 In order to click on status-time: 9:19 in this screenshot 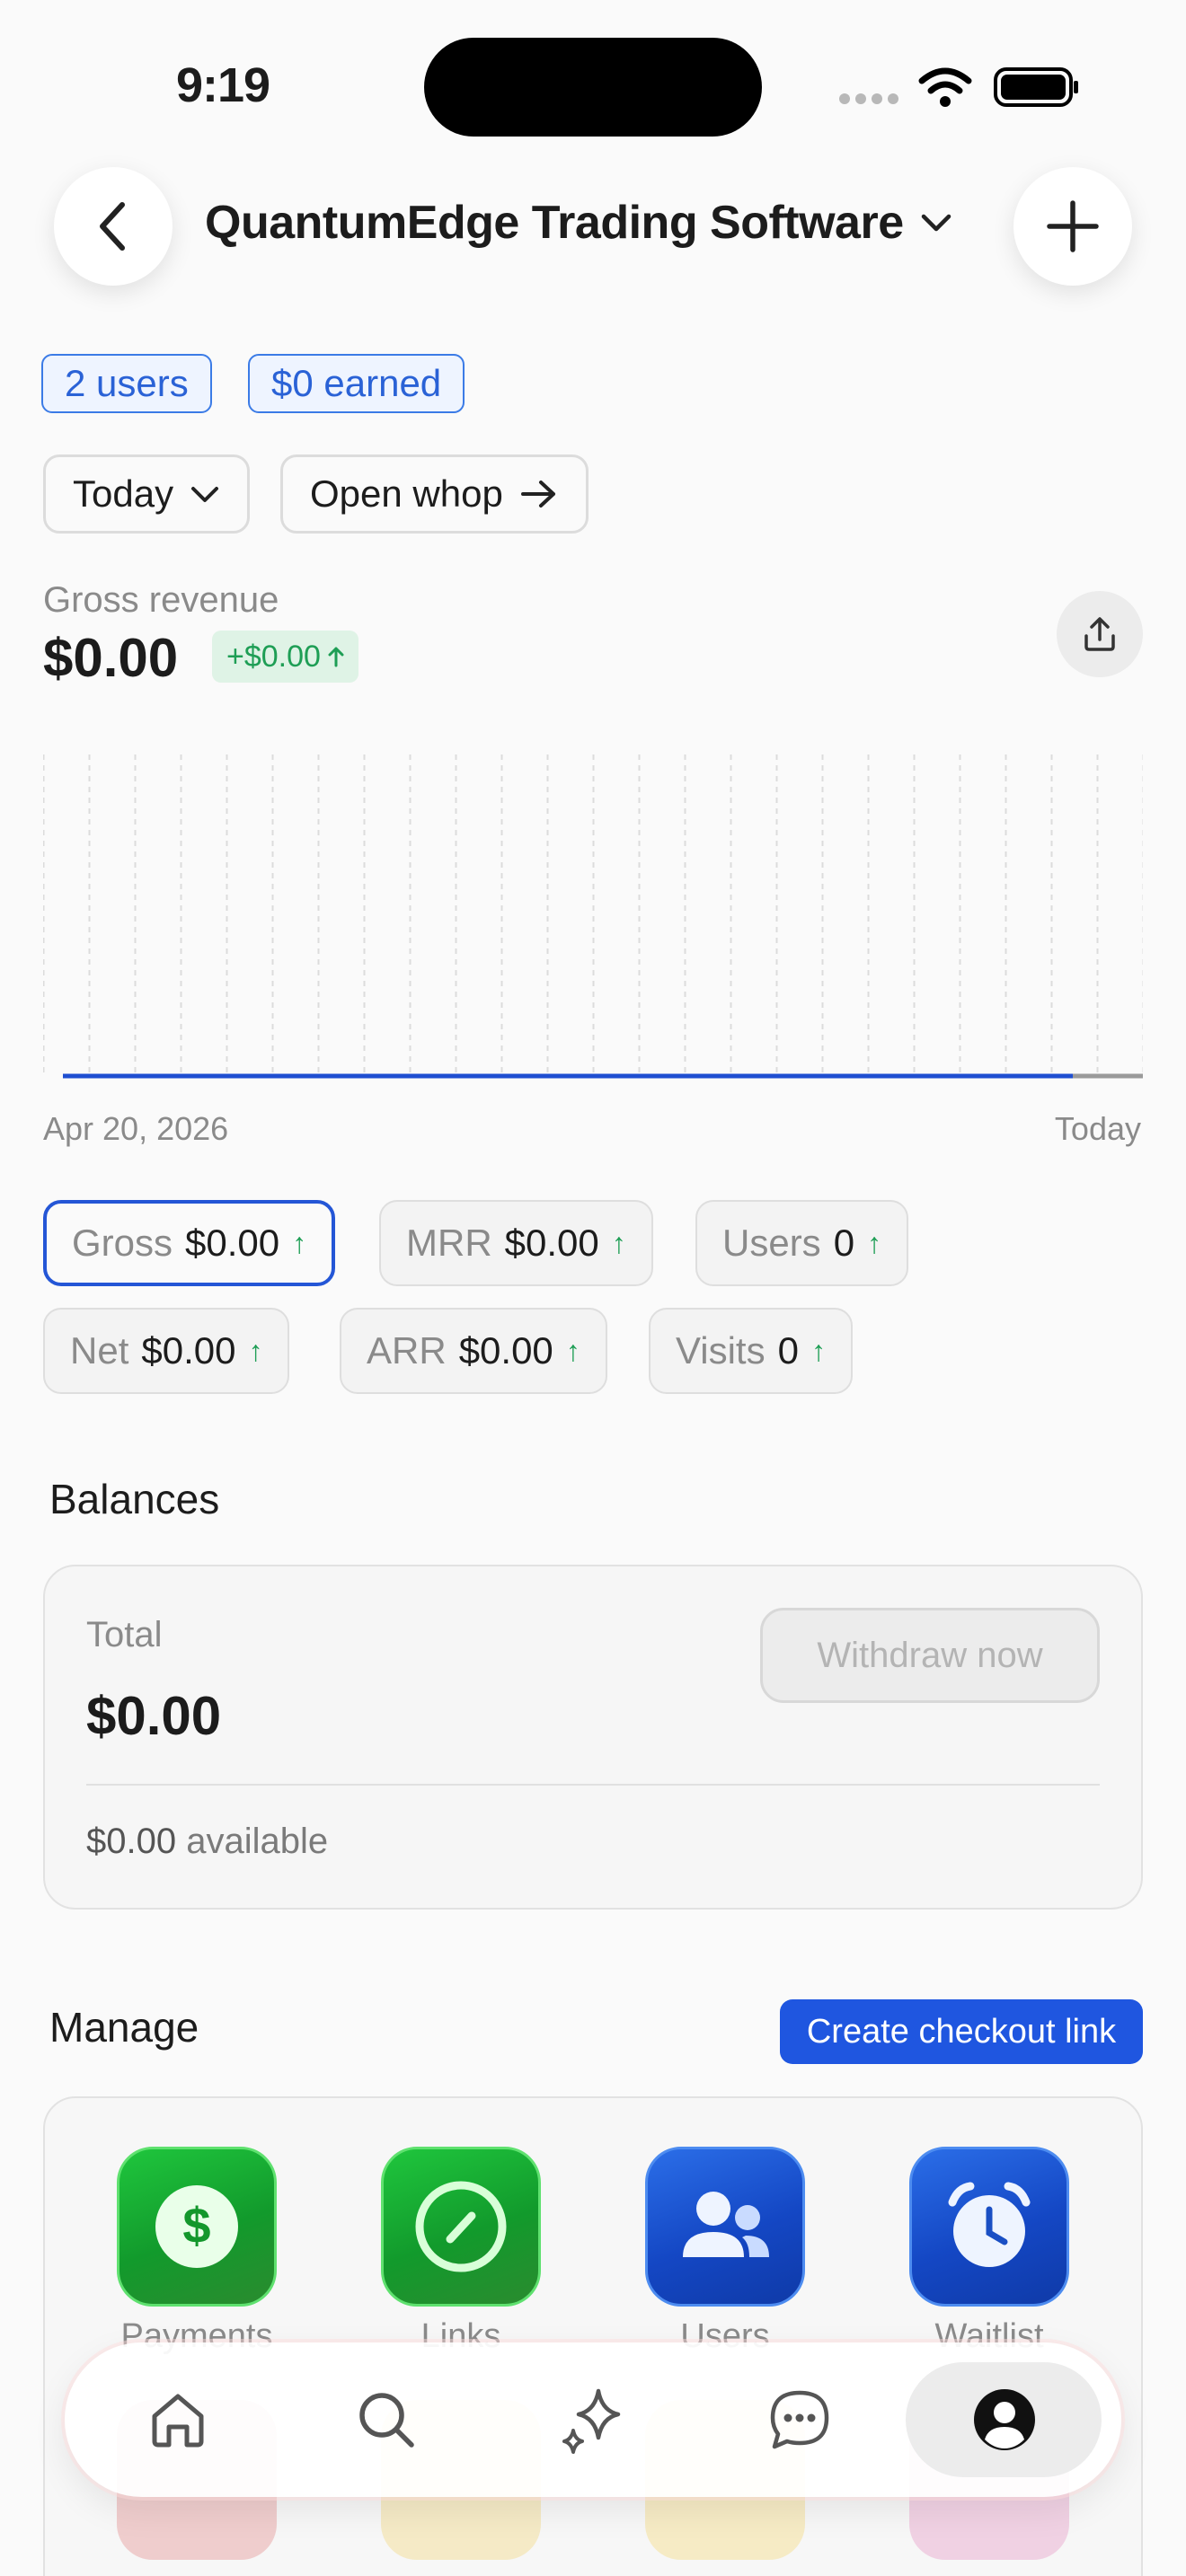, I will do `click(223, 85)`.